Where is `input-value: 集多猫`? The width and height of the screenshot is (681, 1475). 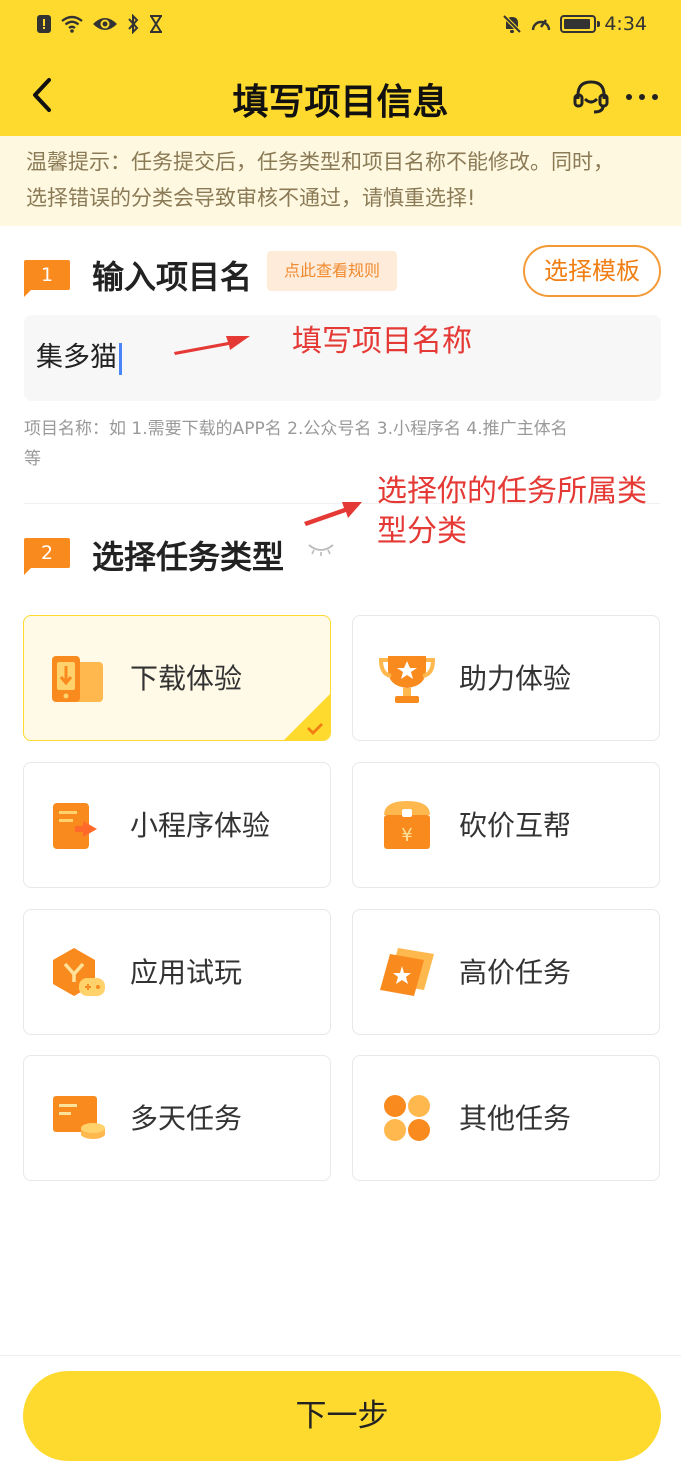 input-value: 集多猫 is located at coordinates (76, 357).